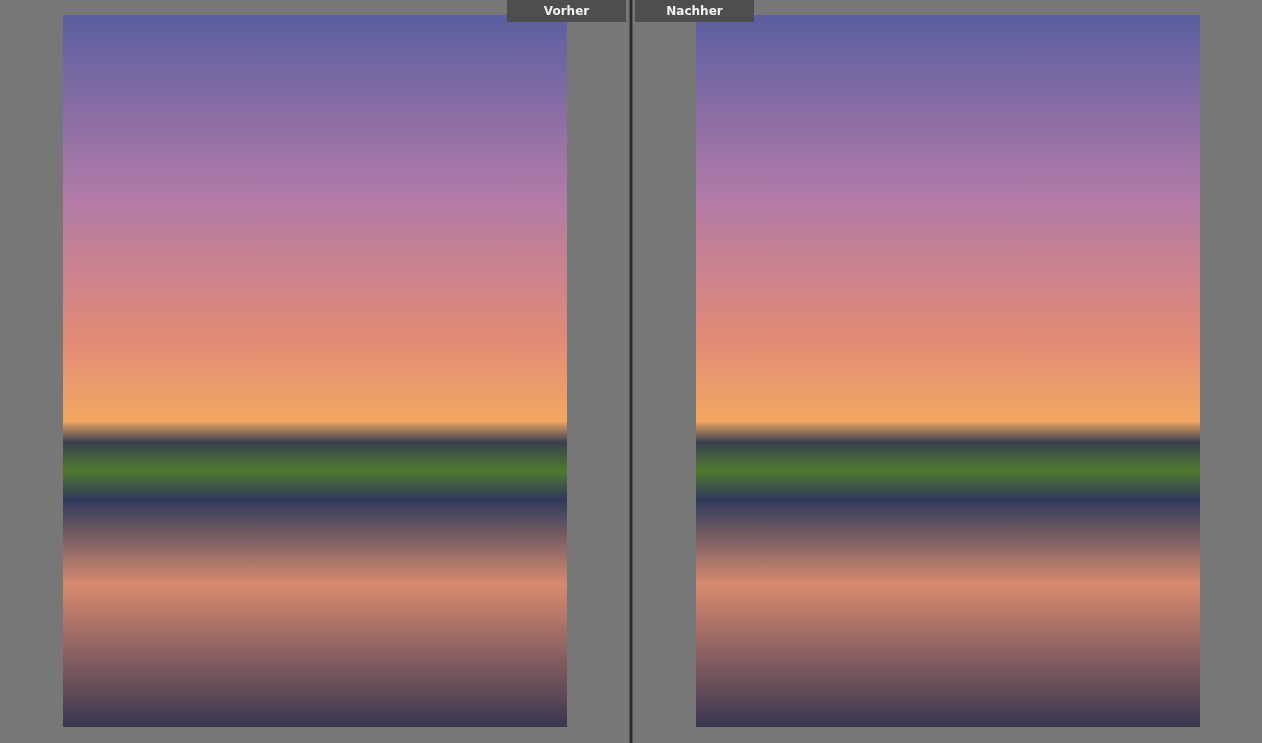  What do you see at coordinates (566, 11) in the screenshot?
I see `view-label: Vorher` at bounding box center [566, 11].